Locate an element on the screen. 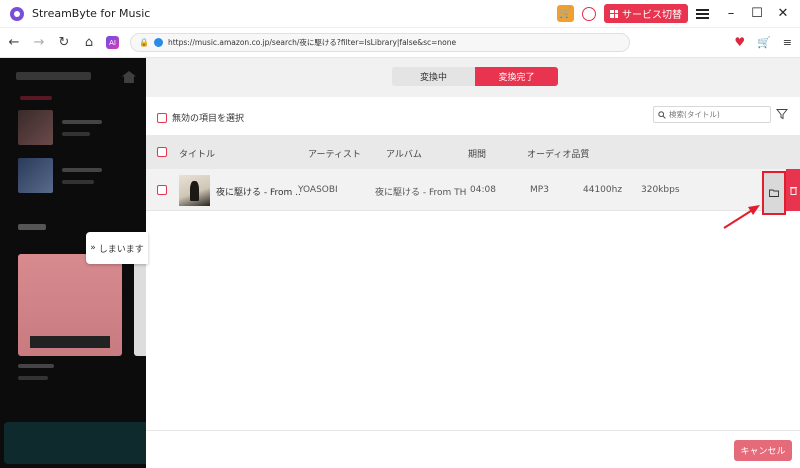  track-bitrate: 320kbps is located at coordinates (660, 190).